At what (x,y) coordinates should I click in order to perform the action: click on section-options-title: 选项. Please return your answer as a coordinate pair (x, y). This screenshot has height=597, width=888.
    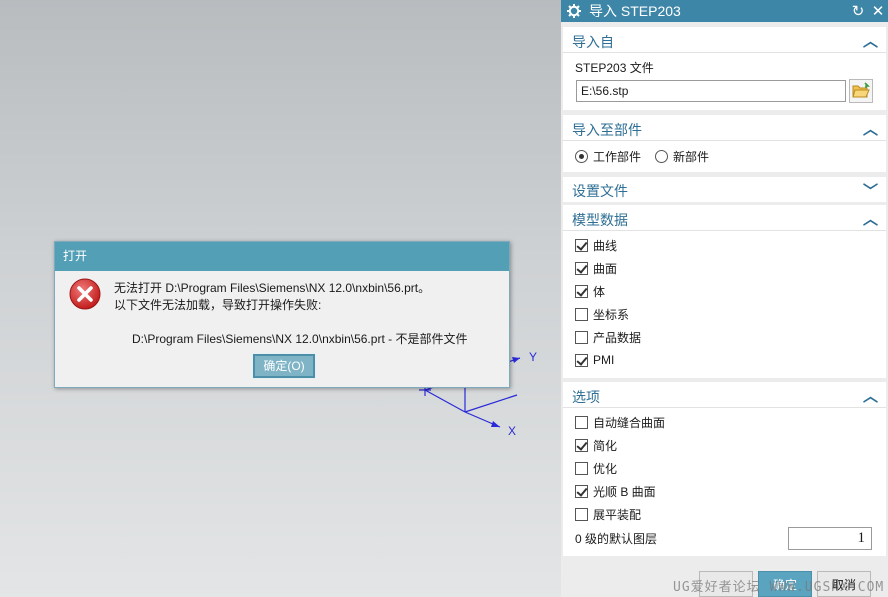
    Looking at the image, I should click on (586, 397).